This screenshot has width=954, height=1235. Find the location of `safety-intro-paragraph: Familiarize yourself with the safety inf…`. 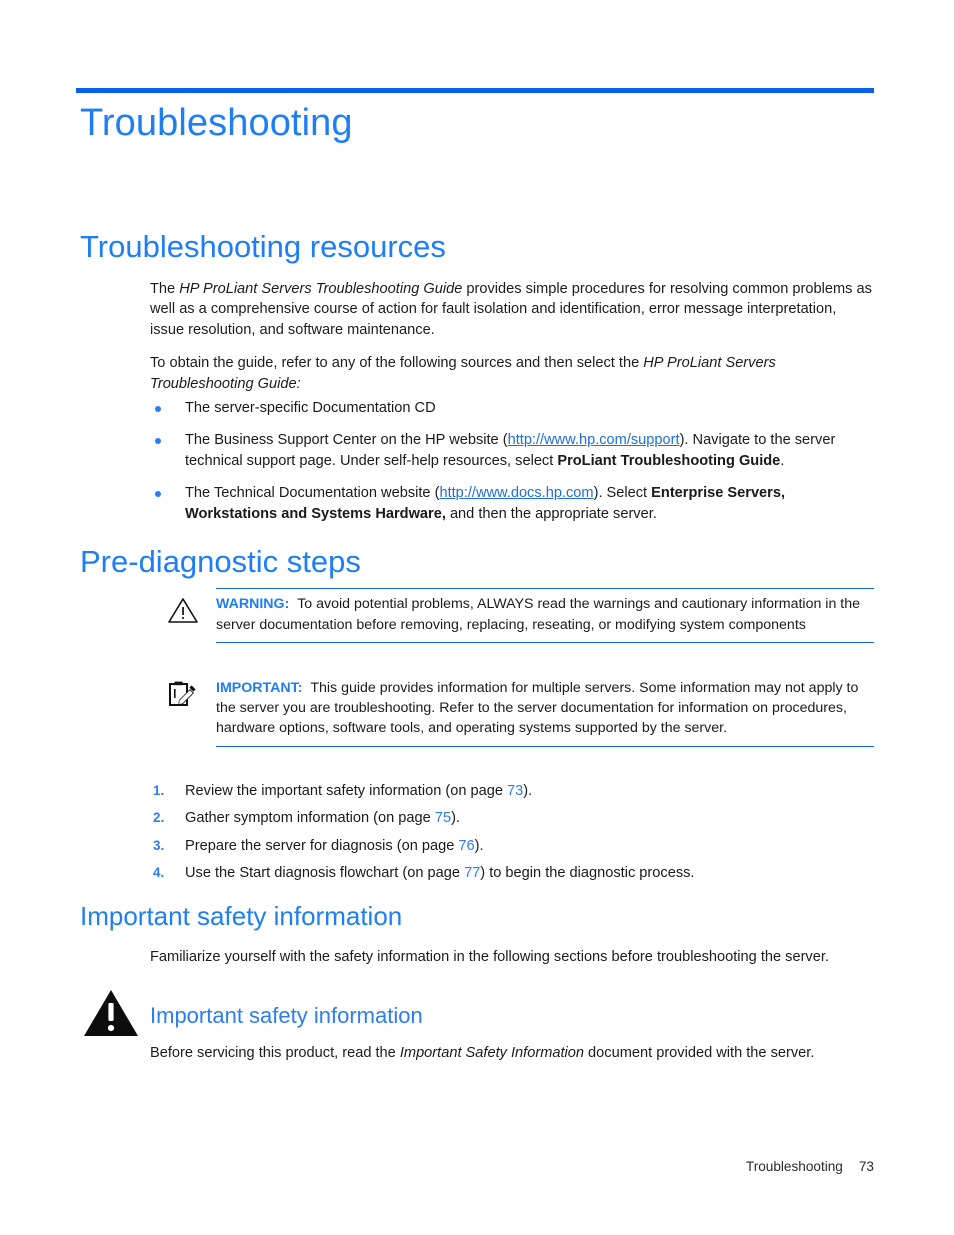

safety-intro-paragraph: Familiarize yourself with the safety inf… is located at coordinates (512, 957).